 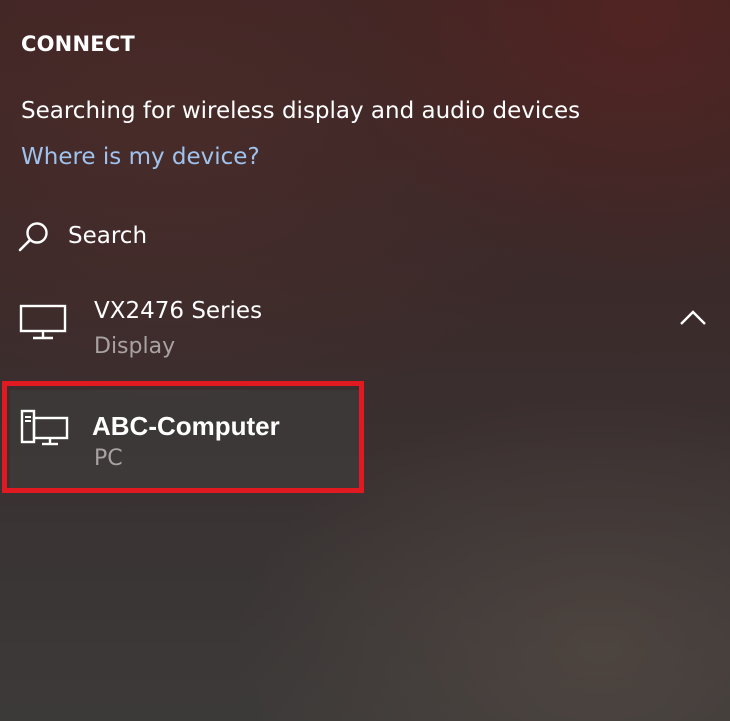 What do you see at coordinates (78, 44) in the screenshot?
I see `panel-title: CONNECT` at bounding box center [78, 44].